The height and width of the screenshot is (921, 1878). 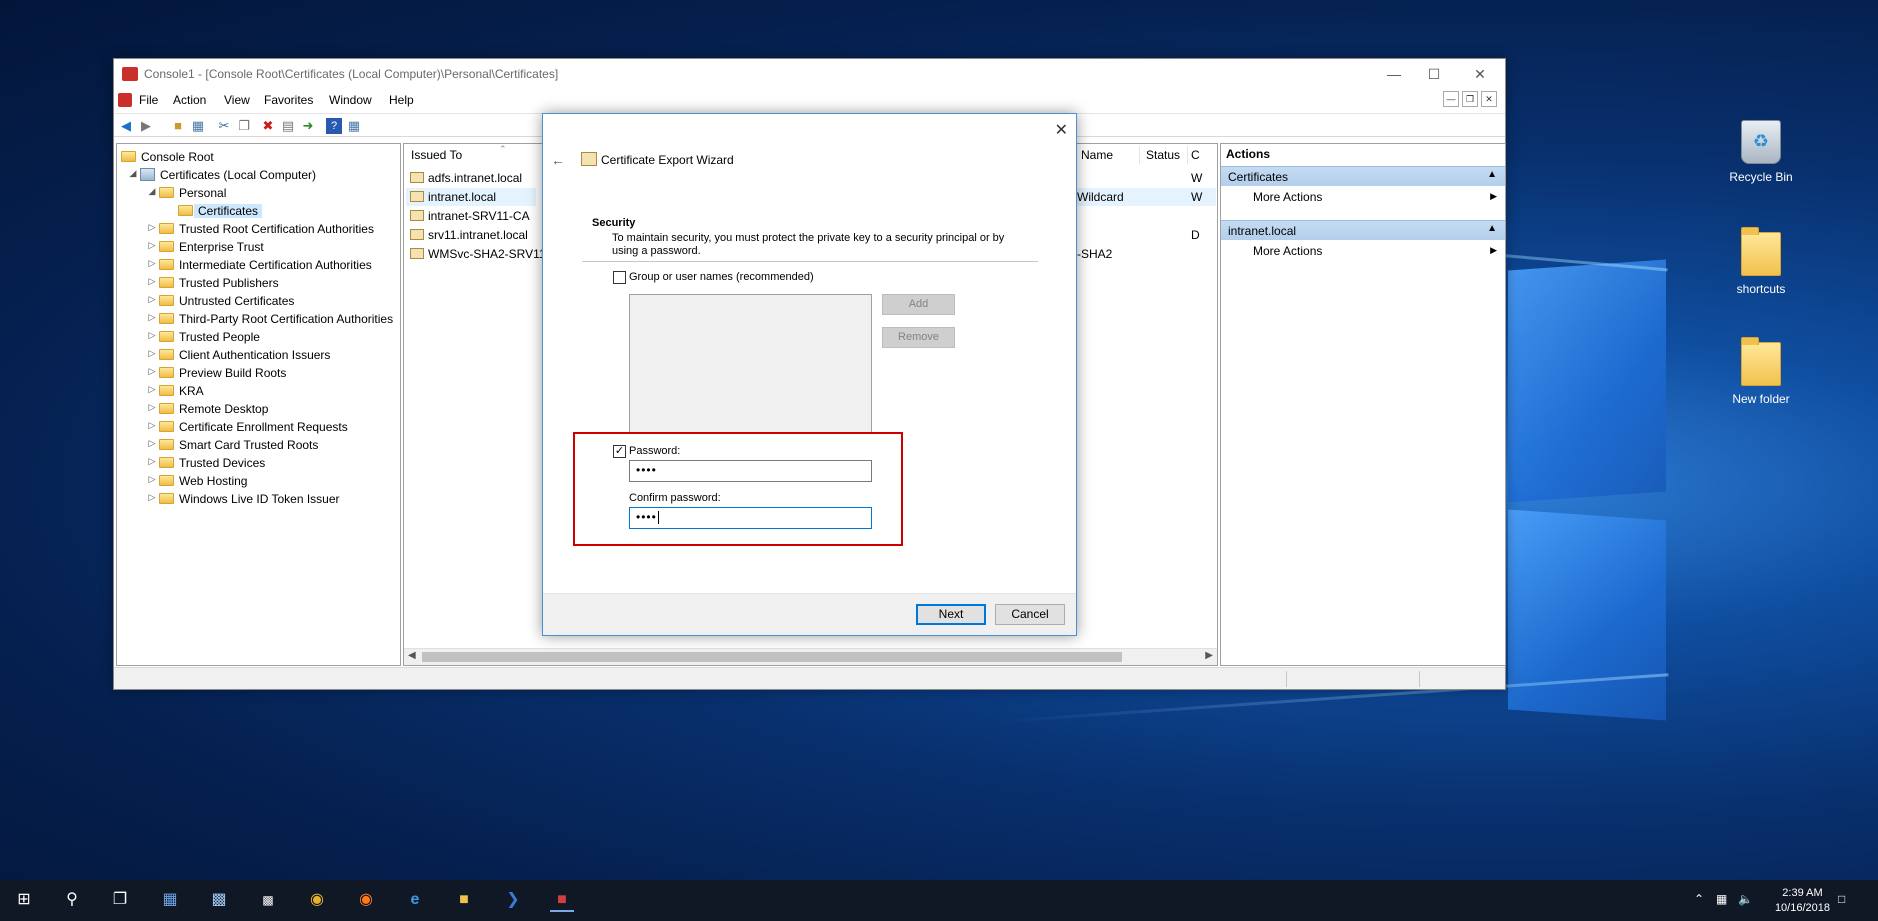 I want to click on password-checkbox: ✓, so click(x=619, y=451).